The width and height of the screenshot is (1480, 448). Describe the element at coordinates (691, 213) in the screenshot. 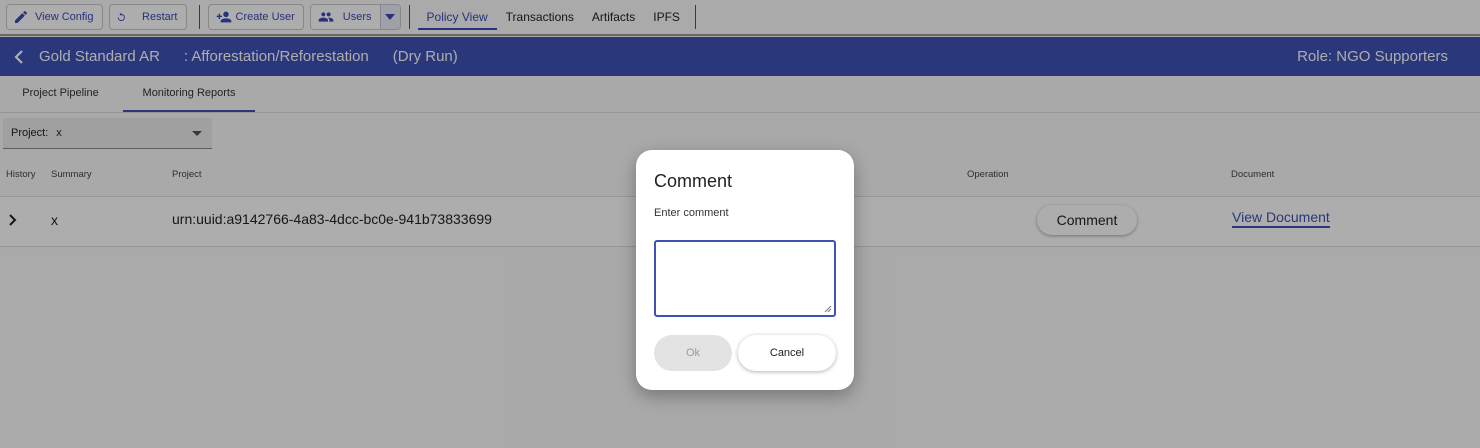

I see `comment-field-label: Enter comment` at that location.